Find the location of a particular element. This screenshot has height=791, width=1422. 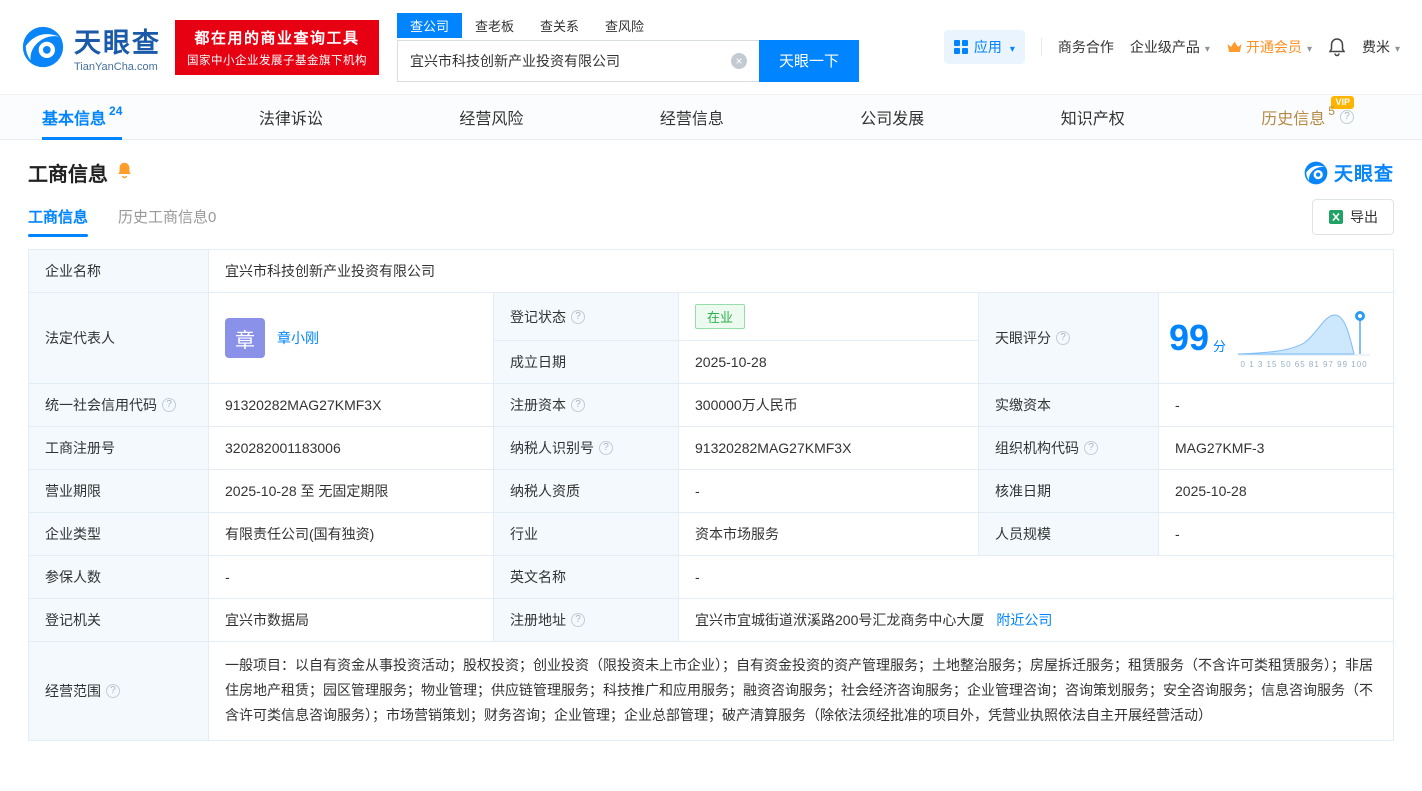

label-reg-status: 登记状态 is located at coordinates (586, 316).